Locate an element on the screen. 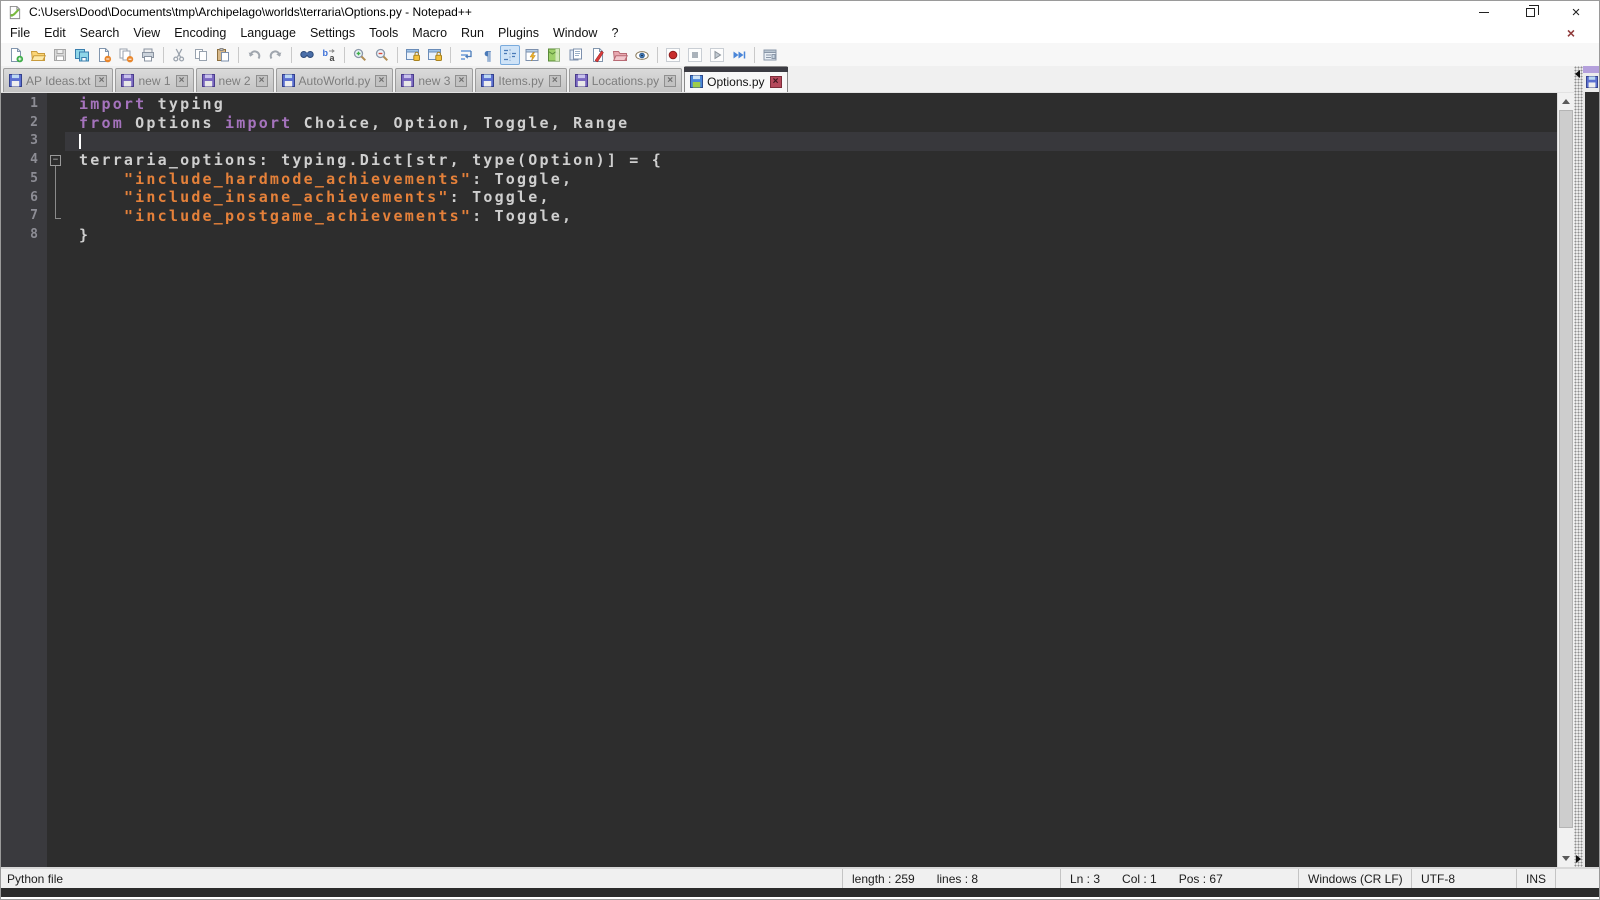 The width and height of the screenshot is (1600, 900). restore-icon is located at coordinates (1530, 12).